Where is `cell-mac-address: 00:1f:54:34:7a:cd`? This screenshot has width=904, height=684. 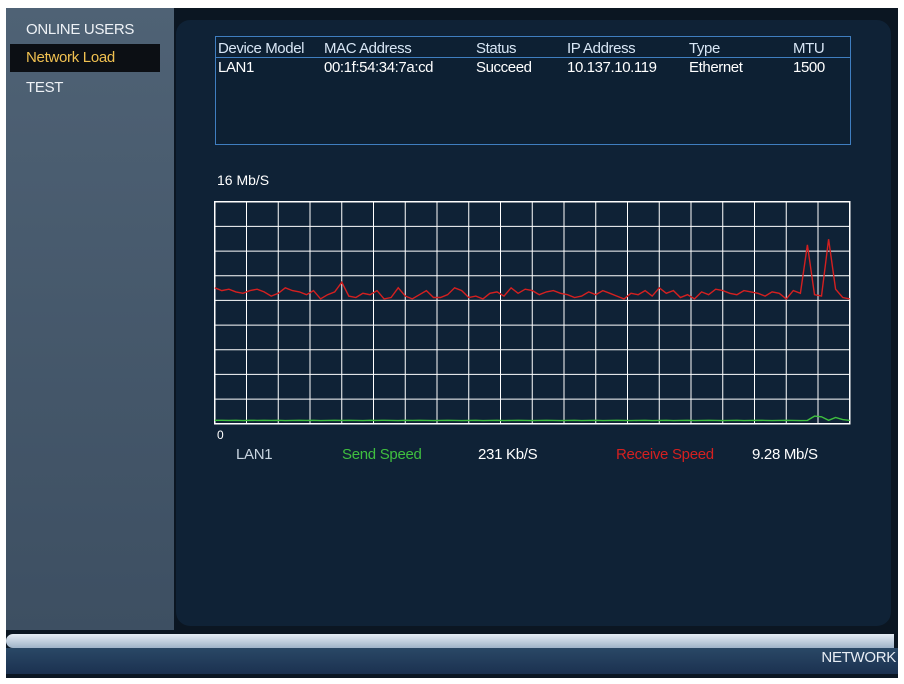
cell-mac-address: 00:1f:54:34:7a:cd is located at coordinates (379, 67).